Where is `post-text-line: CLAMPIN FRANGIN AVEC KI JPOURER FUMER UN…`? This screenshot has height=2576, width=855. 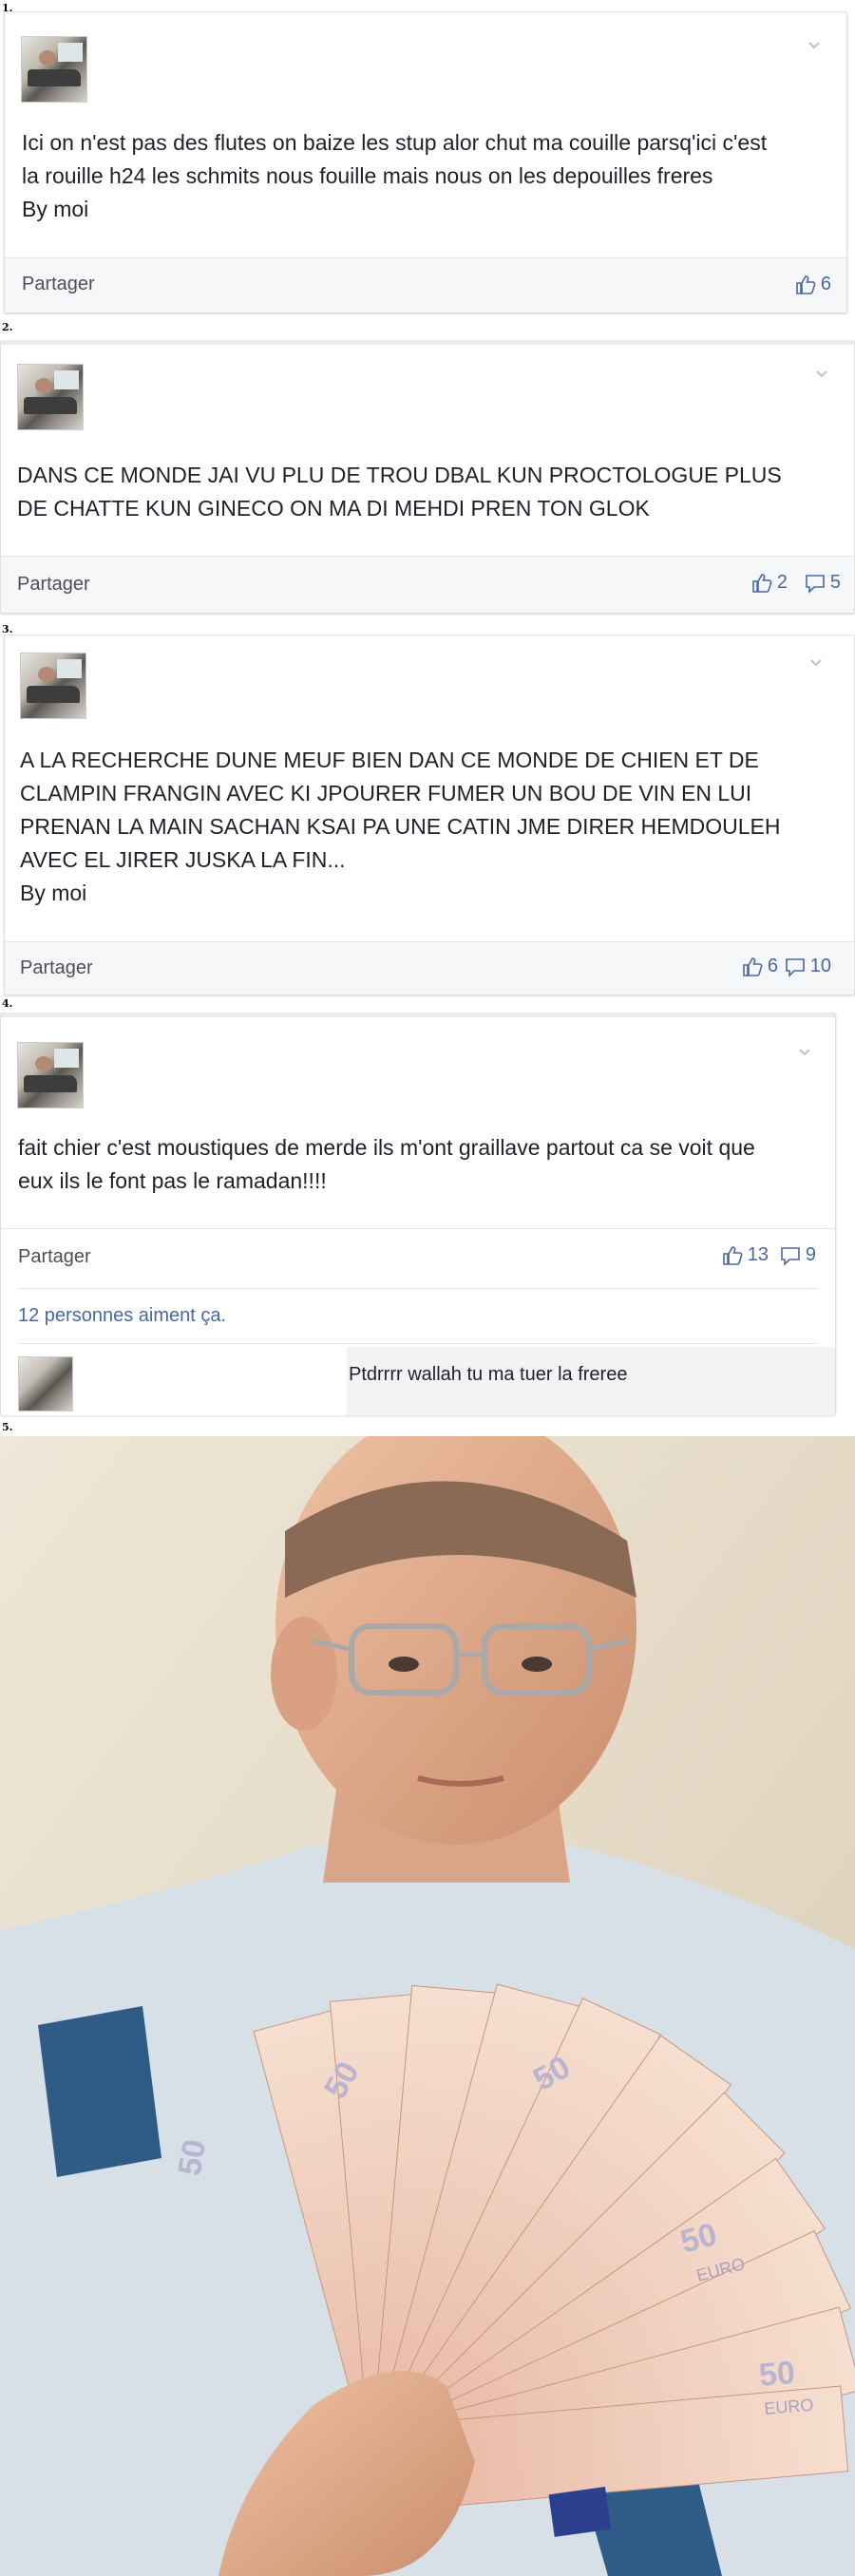
post-text-line: CLAMPIN FRANGIN AVEC KI JPOURER FUMER UN… is located at coordinates (386, 793).